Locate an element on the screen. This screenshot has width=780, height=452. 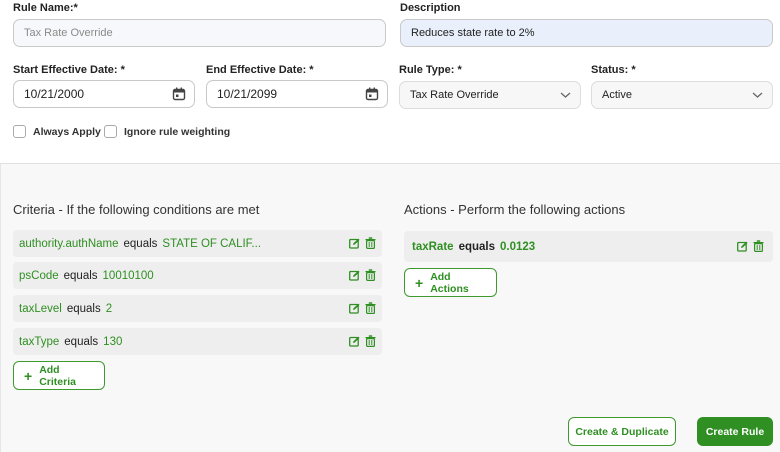
start-date-input: 10/21/2000 is located at coordinates (104, 94).